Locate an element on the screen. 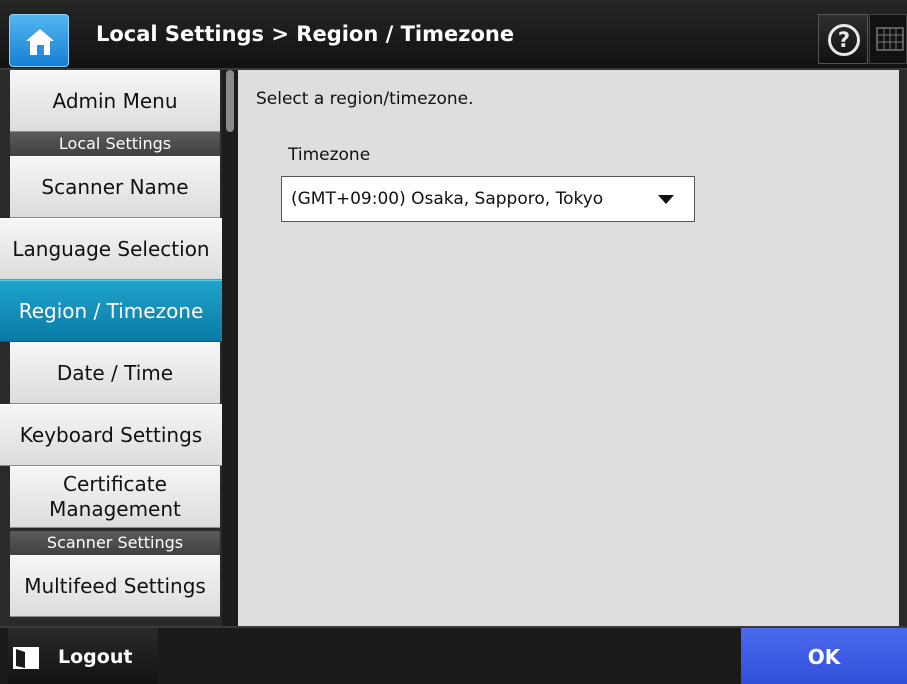 The width and height of the screenshot is (907, 684). logout-button: Logout is located at coordinates (83, 656).